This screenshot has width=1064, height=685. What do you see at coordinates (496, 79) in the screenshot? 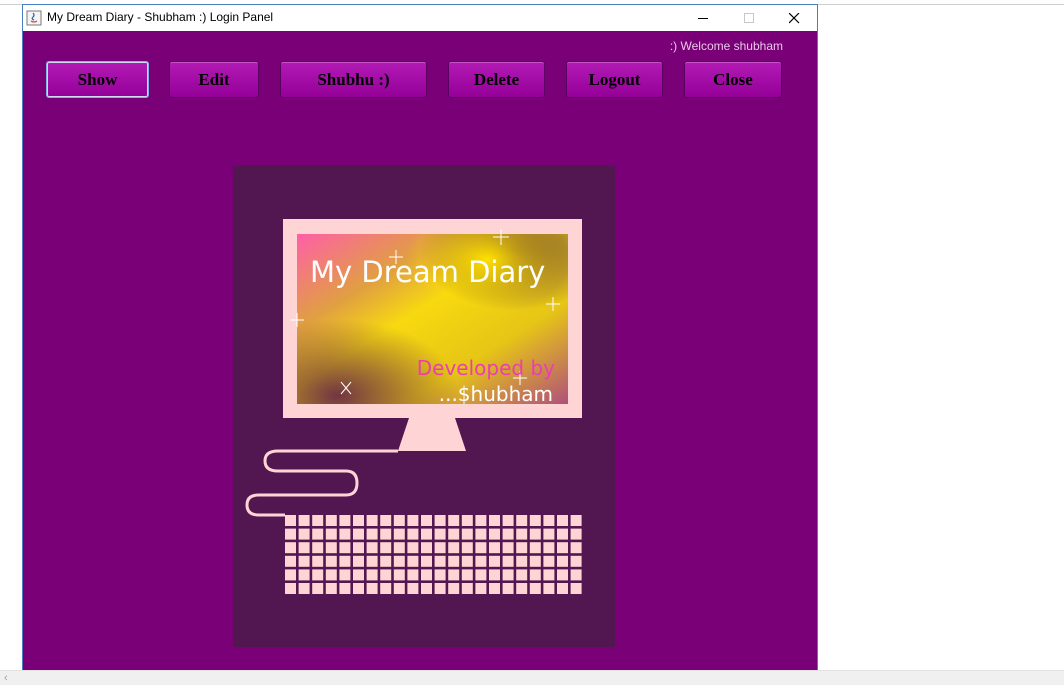
I see `delete-button: Delete` at bounding box center [496, 79].